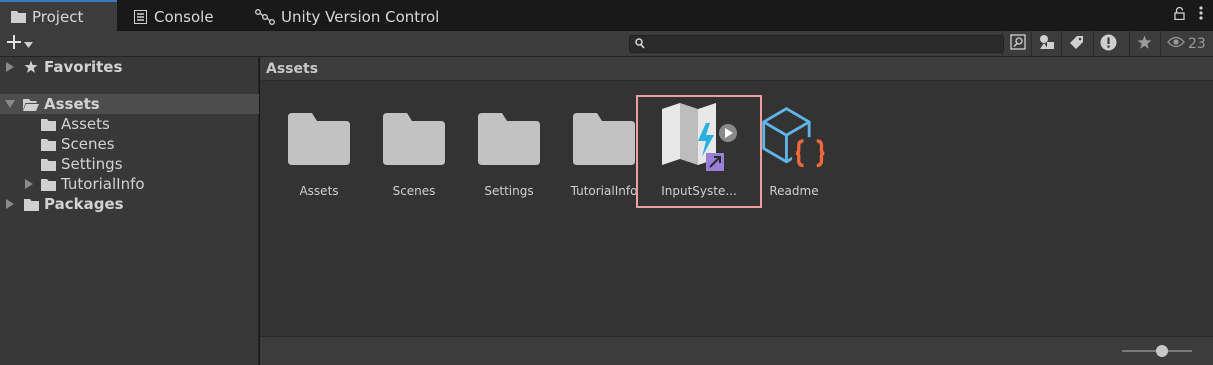 Image resolution: width=1213 pixels, height=365 pixels. I want to click on tag-icon, so click(1076, 44).